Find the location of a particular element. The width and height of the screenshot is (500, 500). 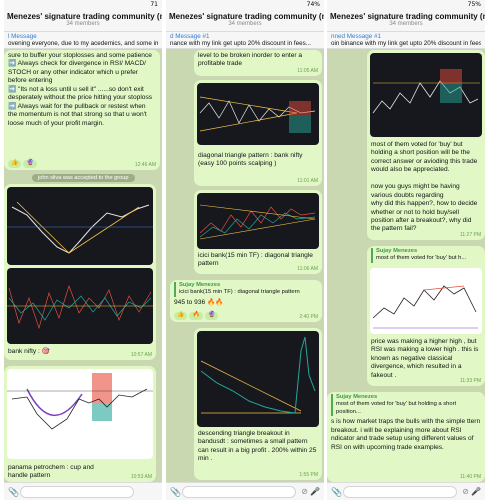

battery-level: 74% is located at coordinates (313, 4).